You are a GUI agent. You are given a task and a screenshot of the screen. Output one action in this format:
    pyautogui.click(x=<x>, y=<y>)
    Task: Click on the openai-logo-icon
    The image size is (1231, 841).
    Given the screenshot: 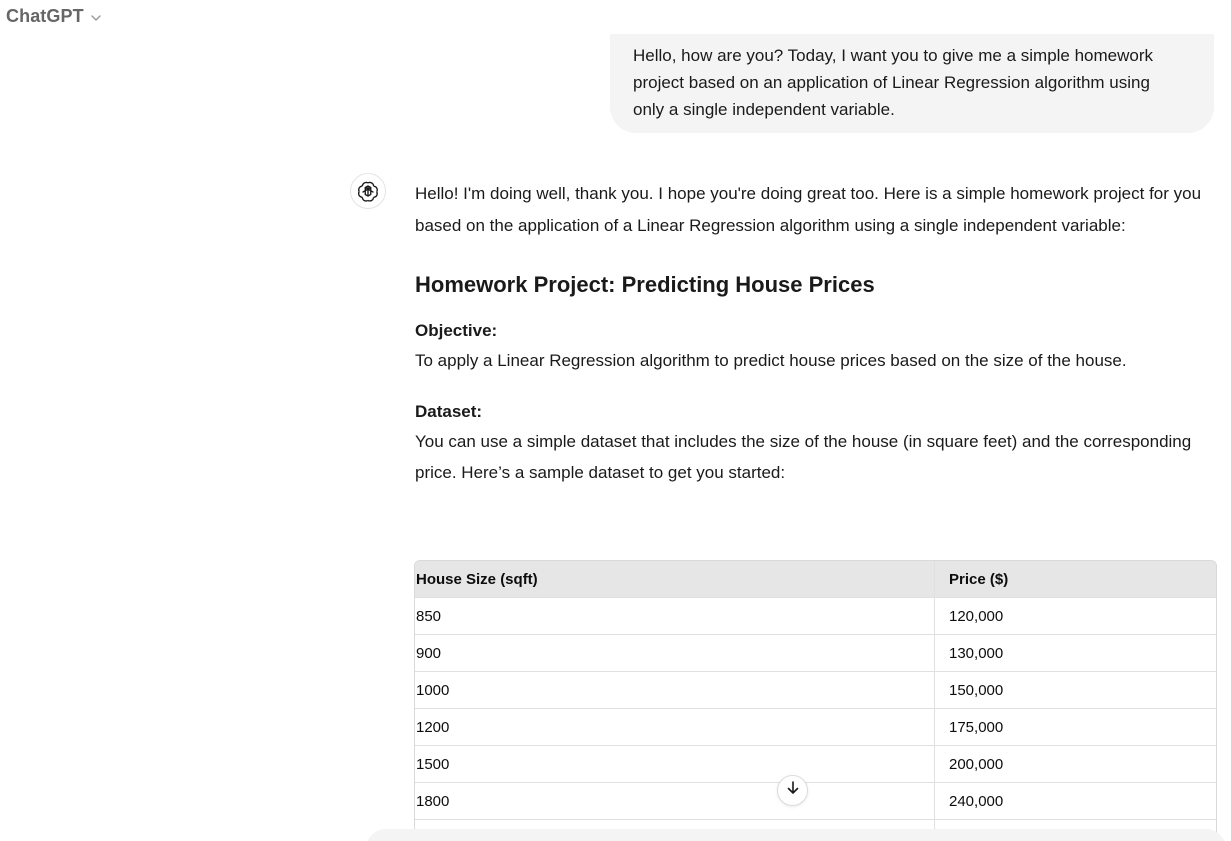 What is the action you would take?
    pyautogui.click(x=368, y=191)
    